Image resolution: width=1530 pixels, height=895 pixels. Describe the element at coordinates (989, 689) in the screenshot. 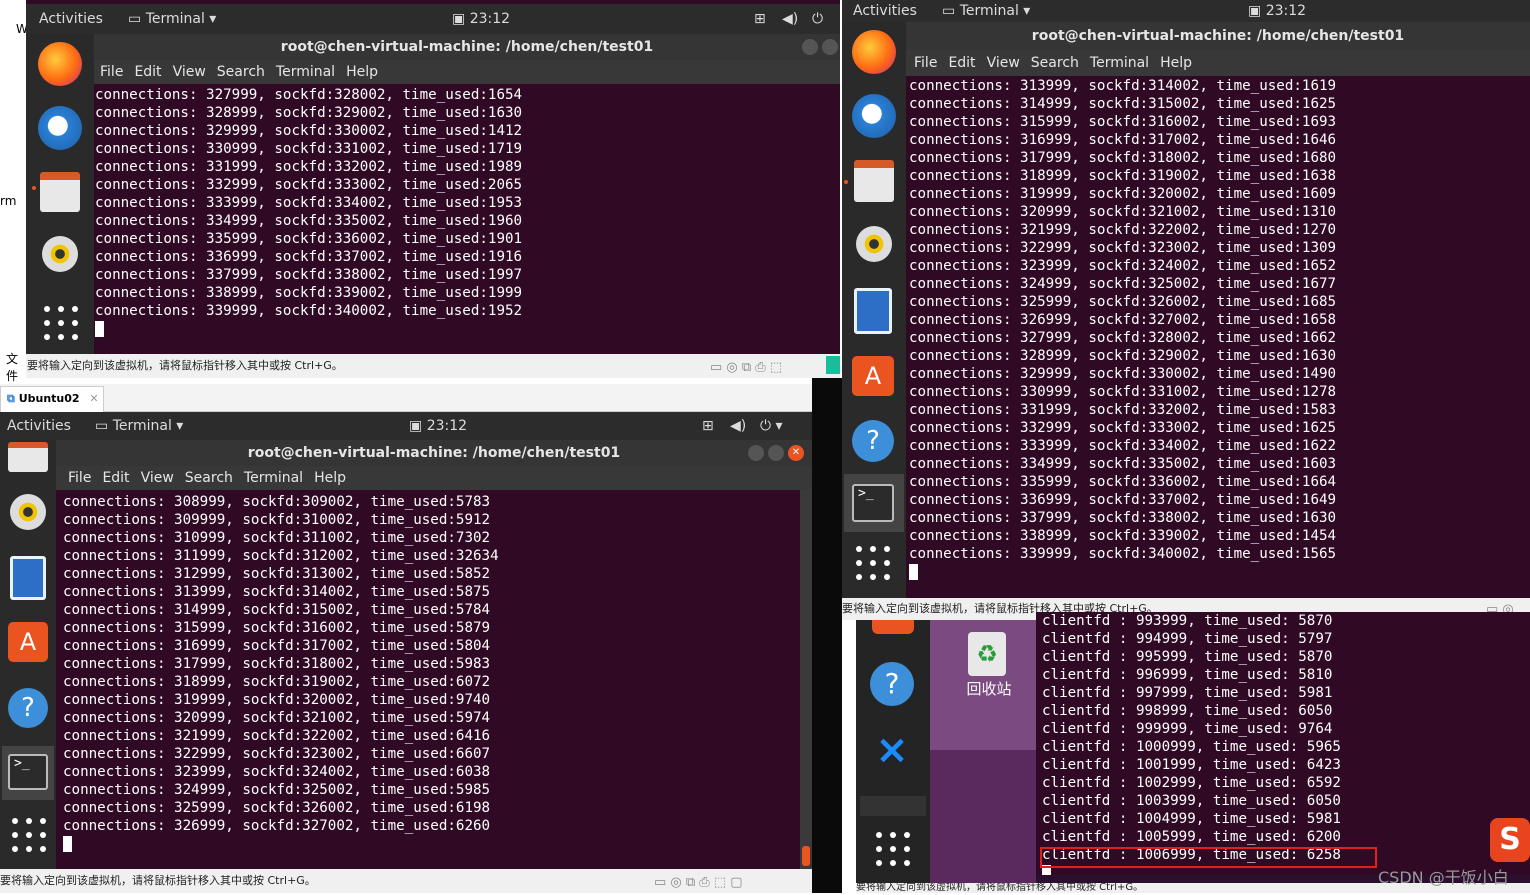

I see `recycle-bin-label: 回收站` at that location.